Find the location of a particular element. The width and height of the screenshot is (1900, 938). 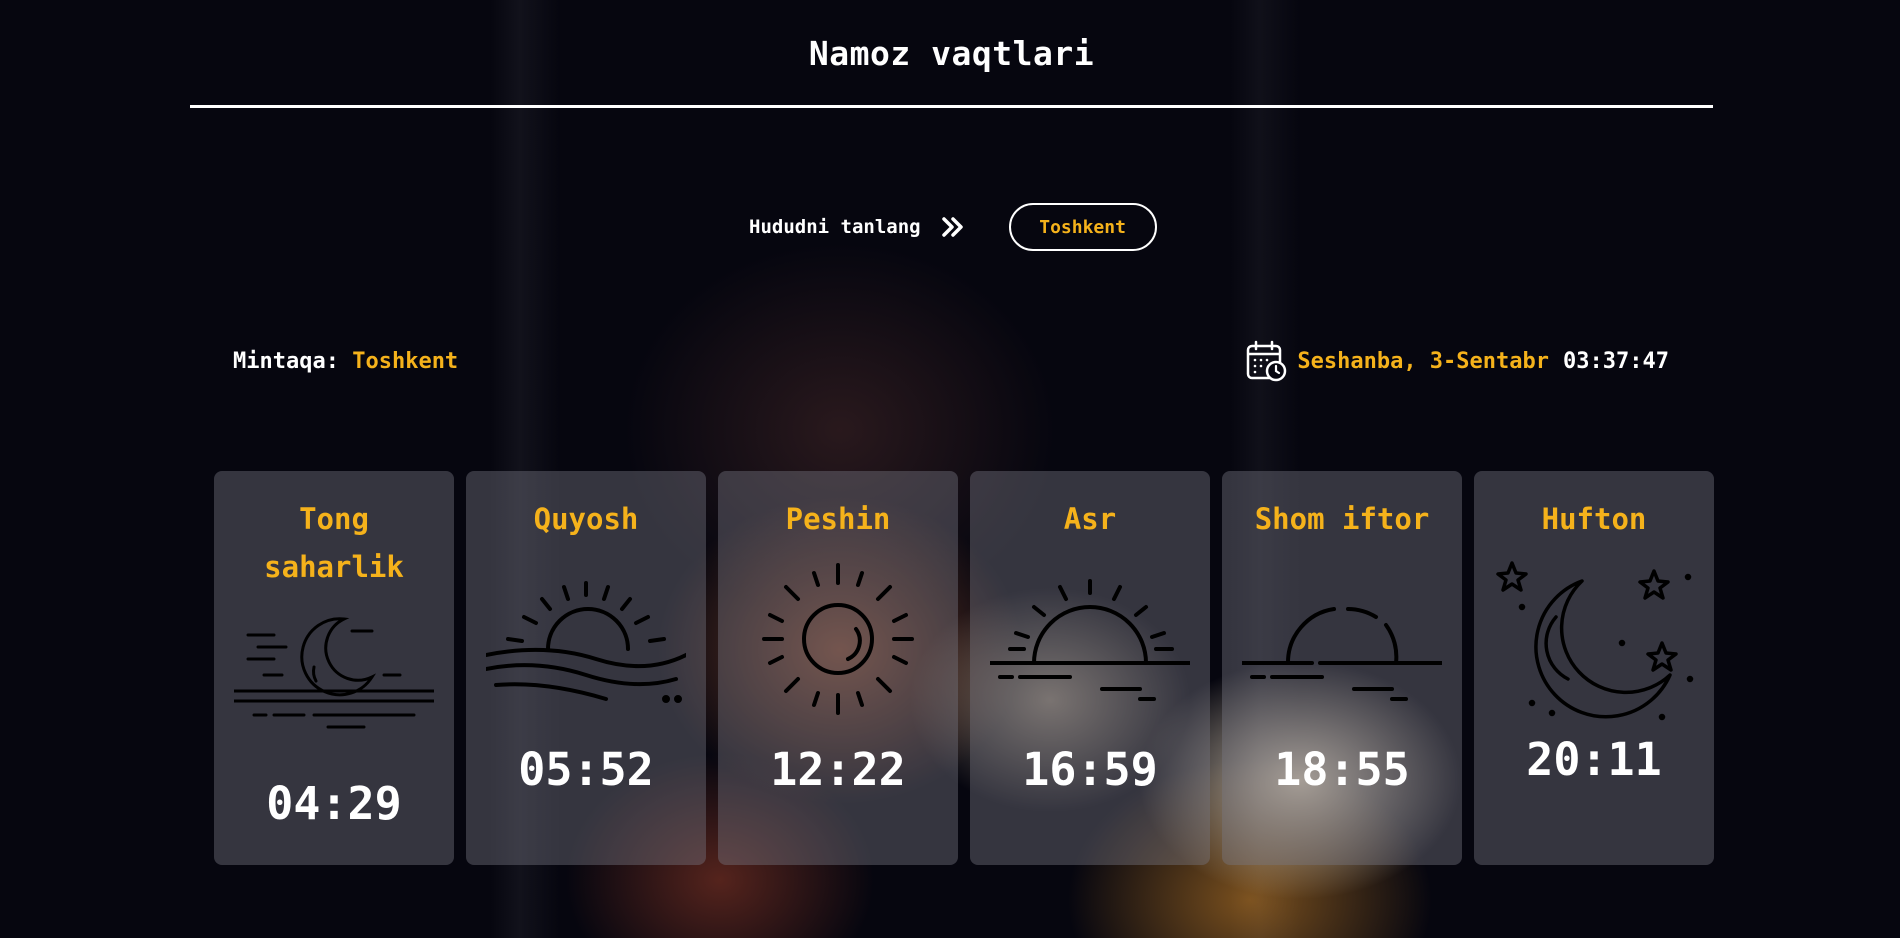

sun-setting-icon is located at coordinates (1090, 643).